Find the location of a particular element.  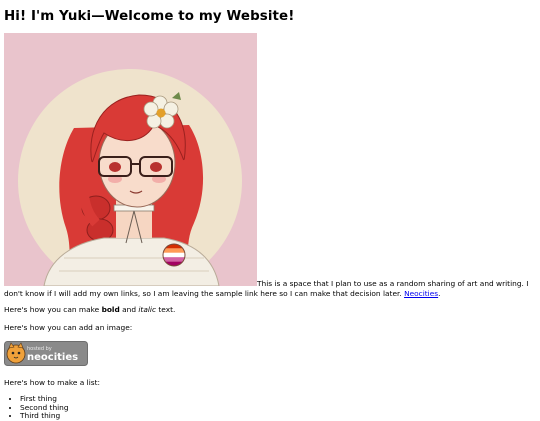

cat-icon is located at coordinates (16, 352).